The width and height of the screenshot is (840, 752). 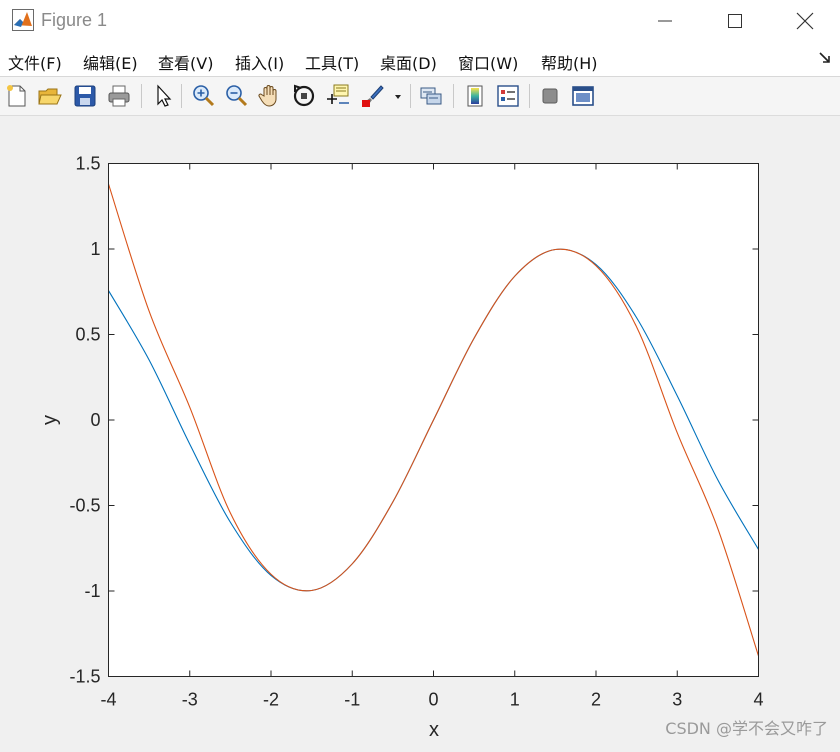 I want to click on close-icon, so click(x=805, y=21).